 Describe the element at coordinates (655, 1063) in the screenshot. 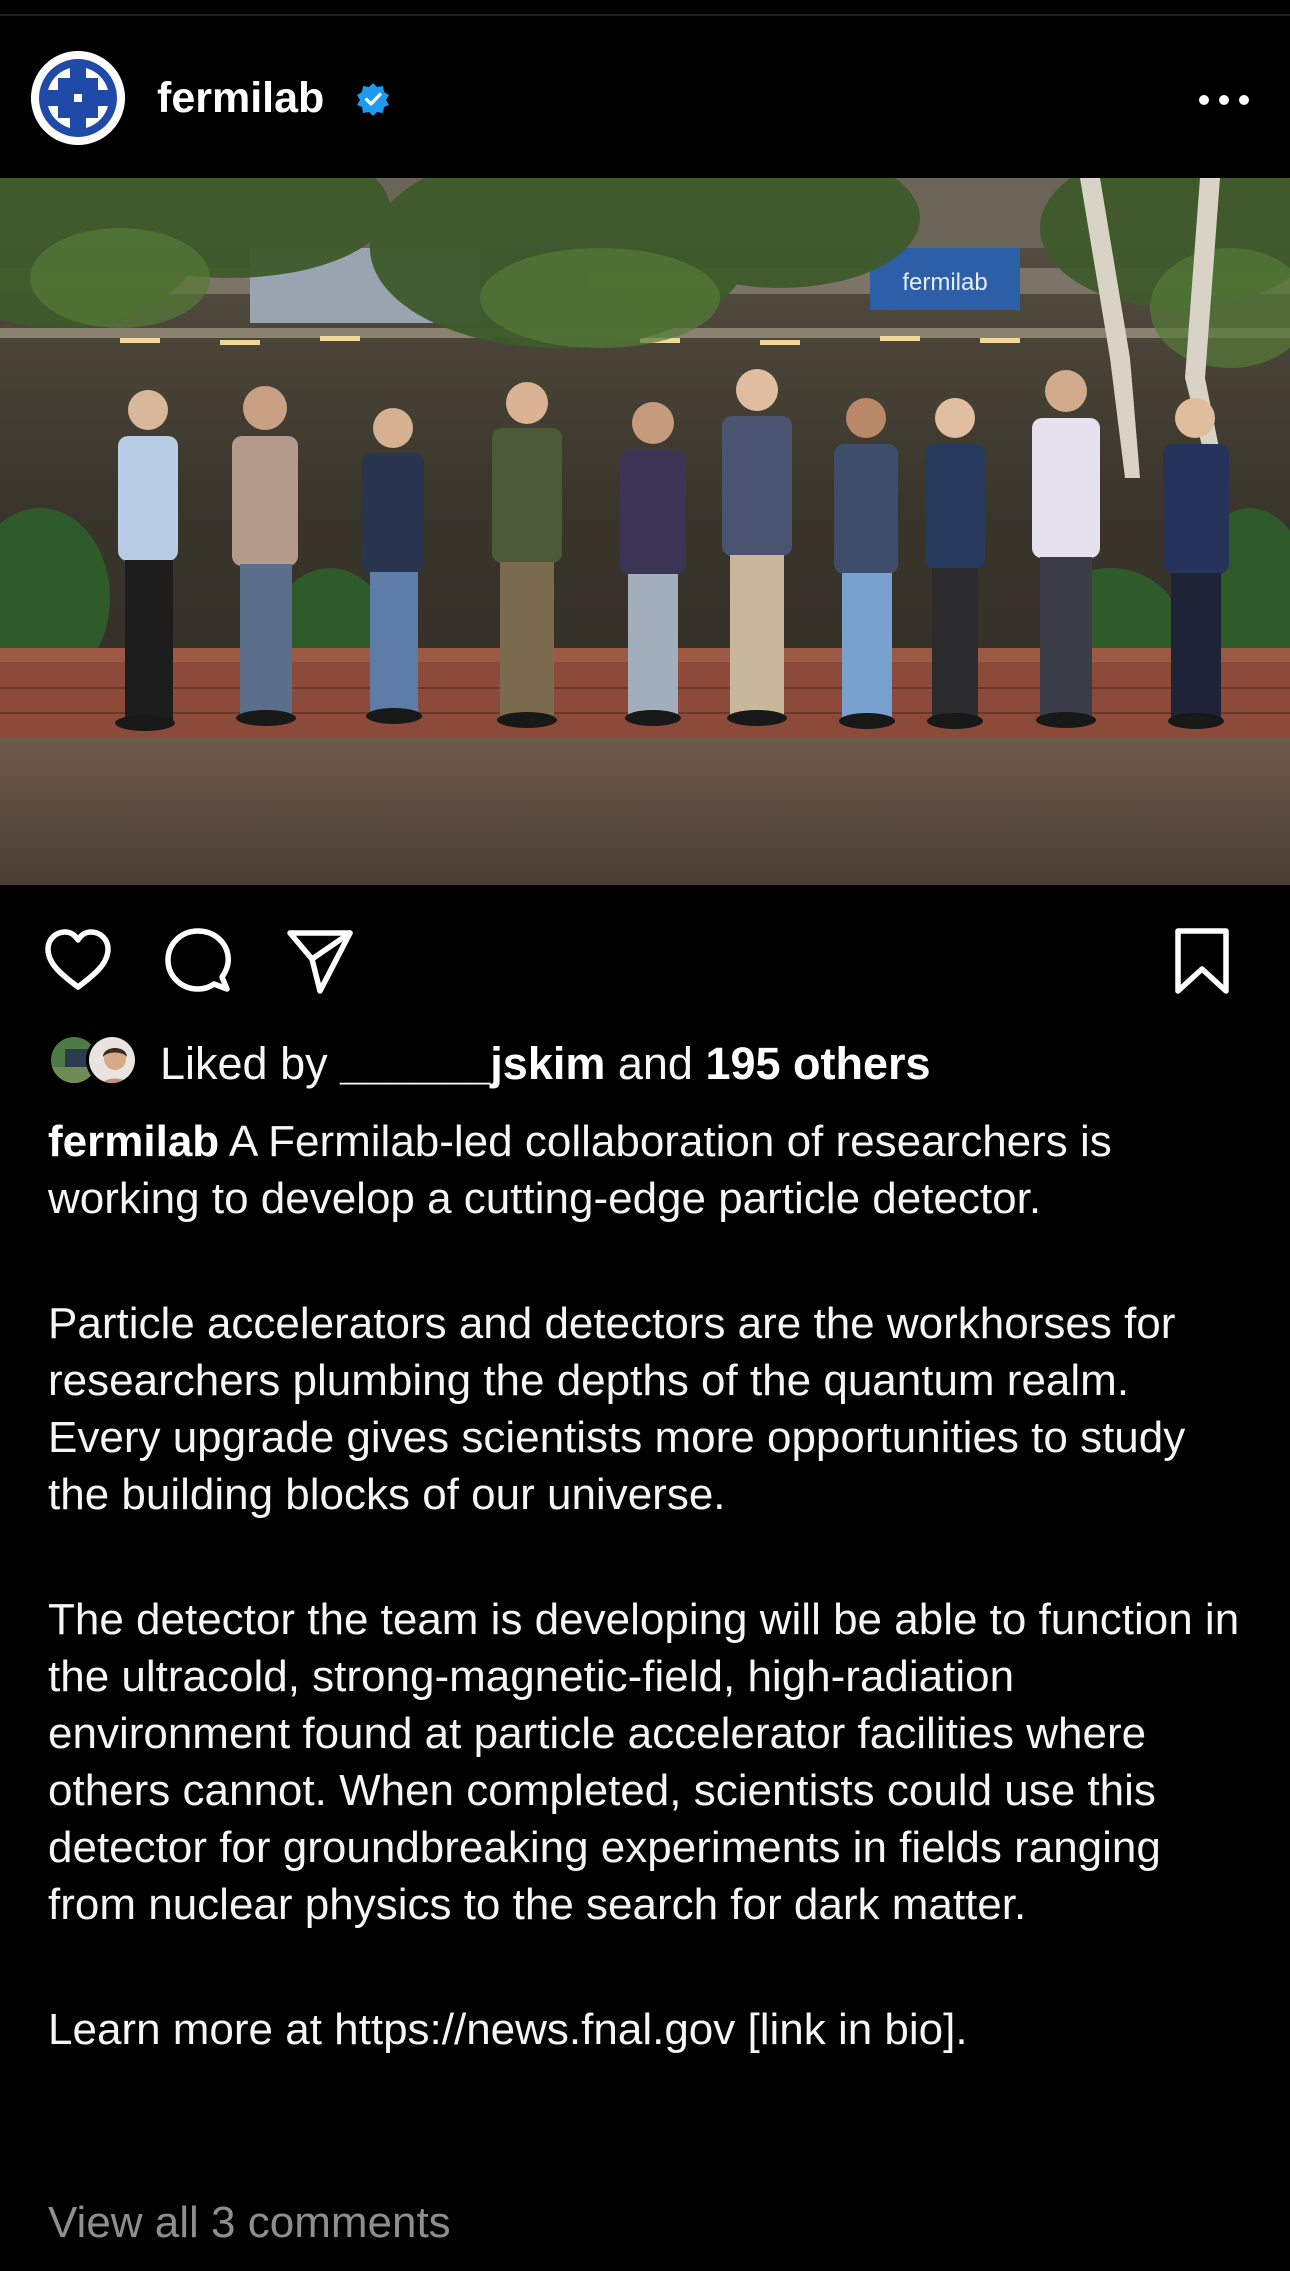

I see `likes-connector: and` at that location.